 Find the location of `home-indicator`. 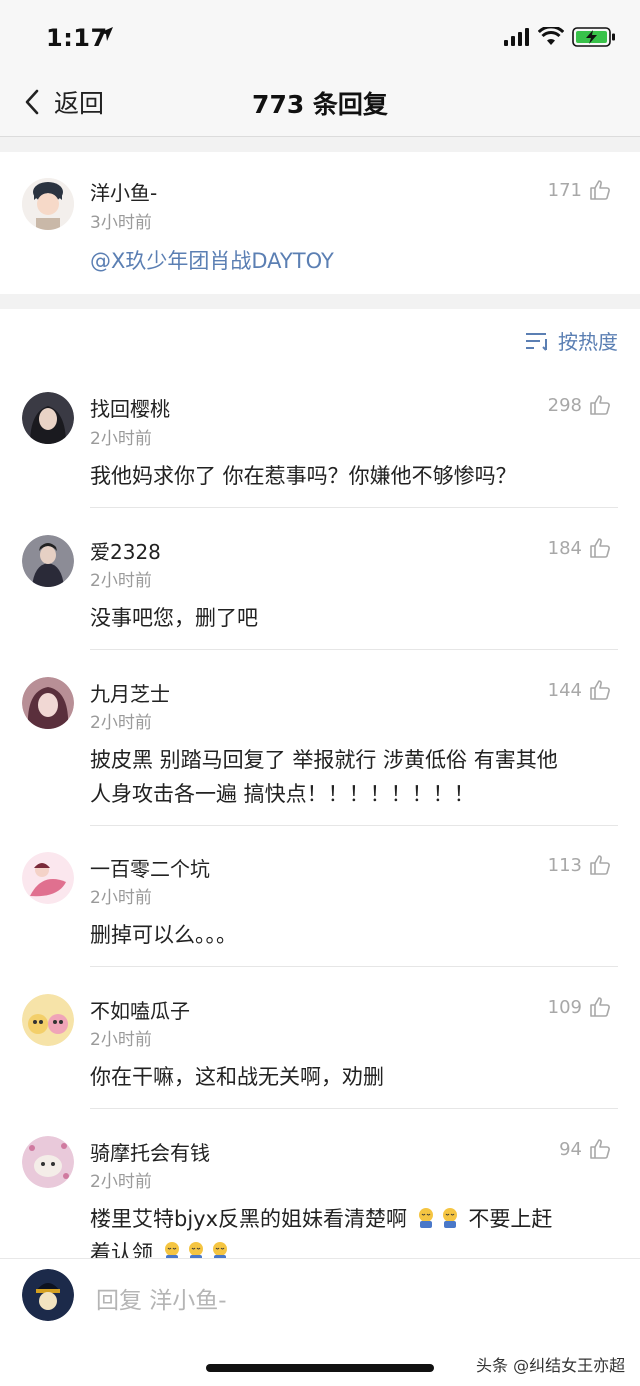

home-indicator is located at coordinates (320, 1368).